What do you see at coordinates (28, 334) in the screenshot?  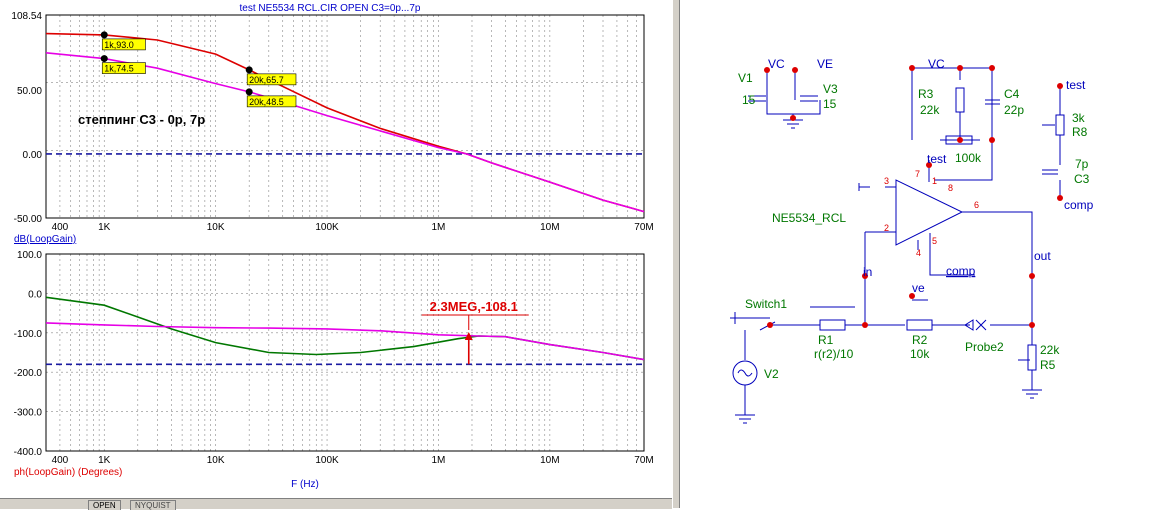 I see `y-tick-label: -100.0` at bounding box center [28, 334].